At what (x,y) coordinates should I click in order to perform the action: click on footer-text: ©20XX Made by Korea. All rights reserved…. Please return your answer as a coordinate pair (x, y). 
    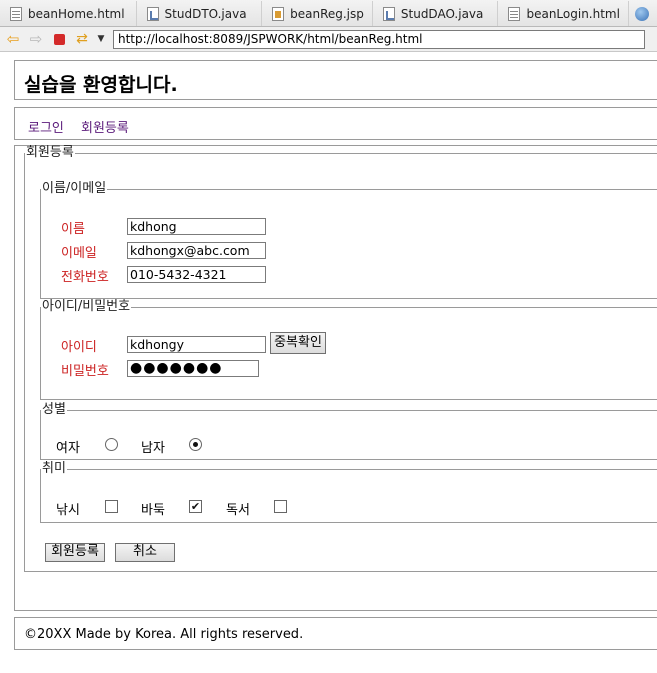
    Looking at the image, I should click on (164, 634).